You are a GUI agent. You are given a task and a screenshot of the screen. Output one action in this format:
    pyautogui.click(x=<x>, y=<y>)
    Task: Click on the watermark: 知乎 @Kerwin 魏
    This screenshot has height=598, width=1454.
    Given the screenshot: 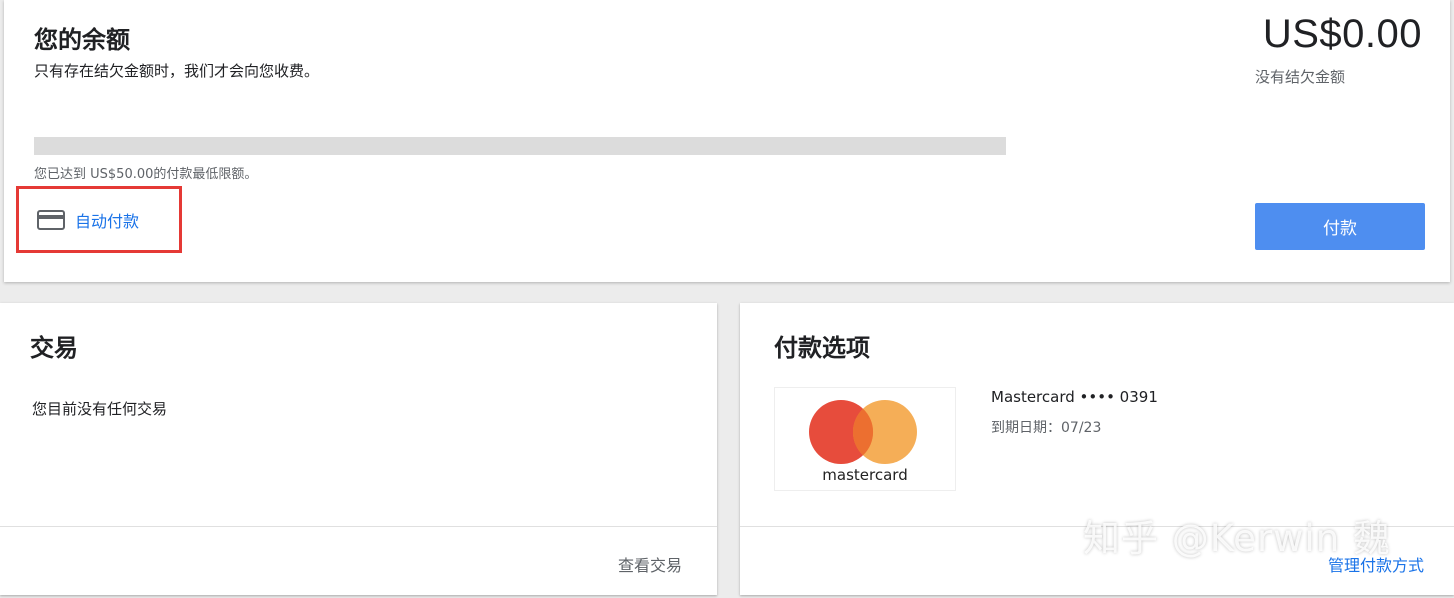 What is the action you would take?
    pyautogui.click(x=1237, y=538)
    